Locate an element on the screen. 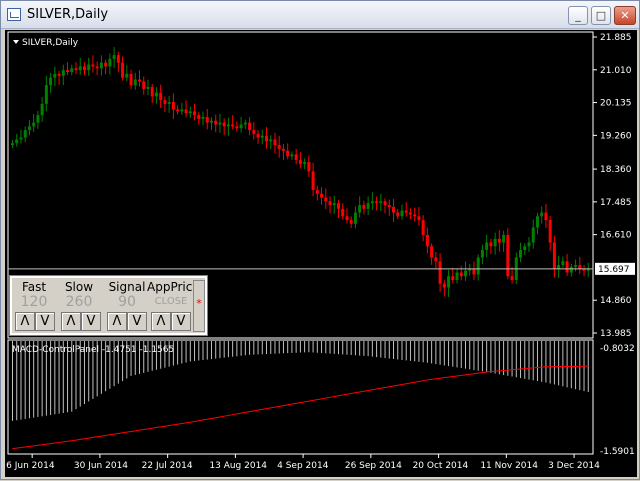 The width and height of the screenshot is (640, 481). date-tick-label: 20 Oct 2014 is located at coordinates (441, 466).